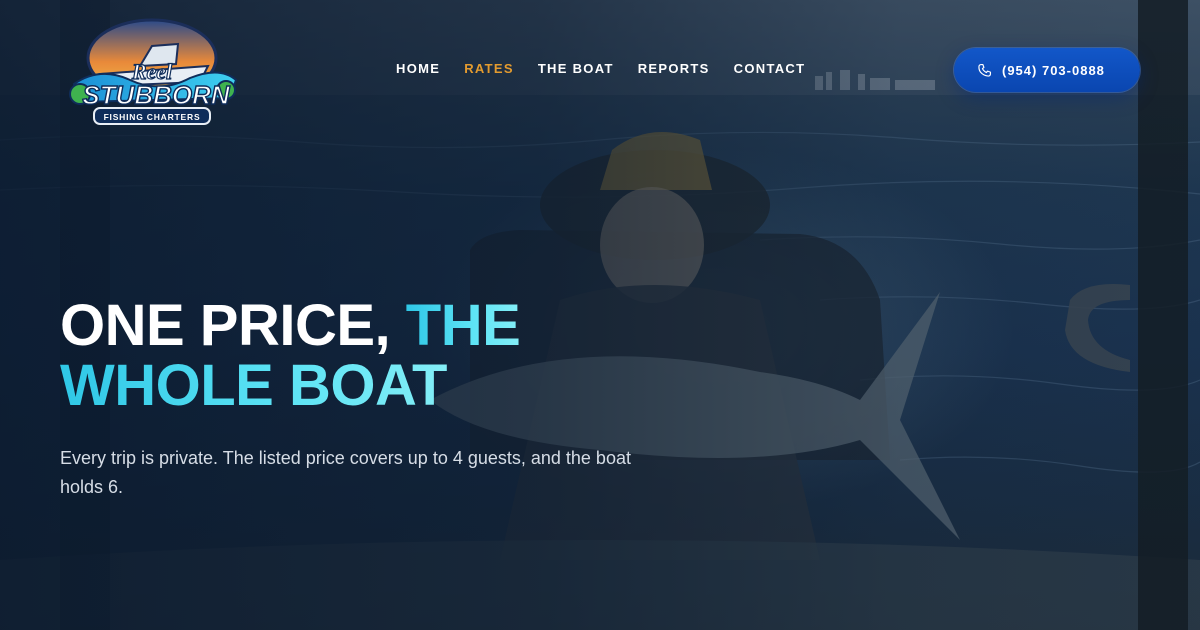  What do you see at coordinates (156, 95) in the screenshot?
I see `logo-line2: STUBBORN` at bounding box center [156, 95].